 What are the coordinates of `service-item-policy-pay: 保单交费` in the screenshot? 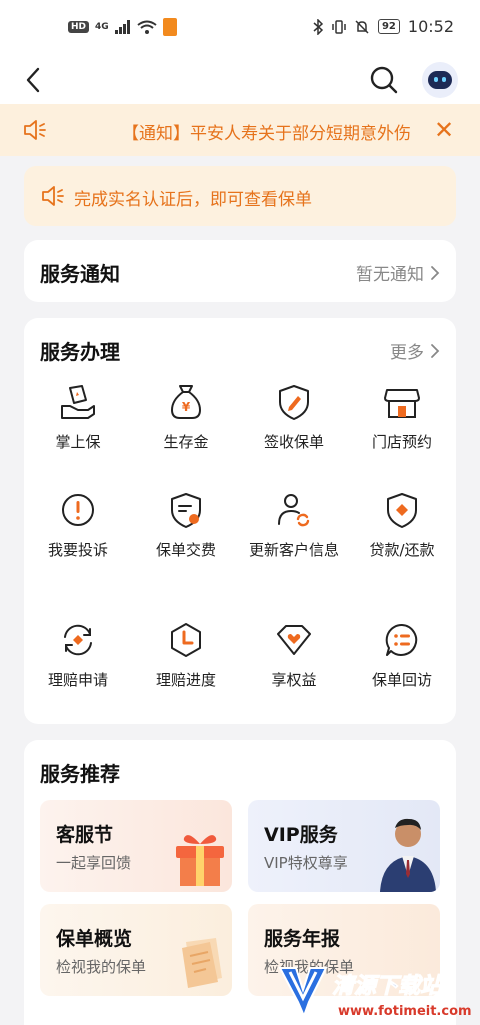 It's located at (186, 525).